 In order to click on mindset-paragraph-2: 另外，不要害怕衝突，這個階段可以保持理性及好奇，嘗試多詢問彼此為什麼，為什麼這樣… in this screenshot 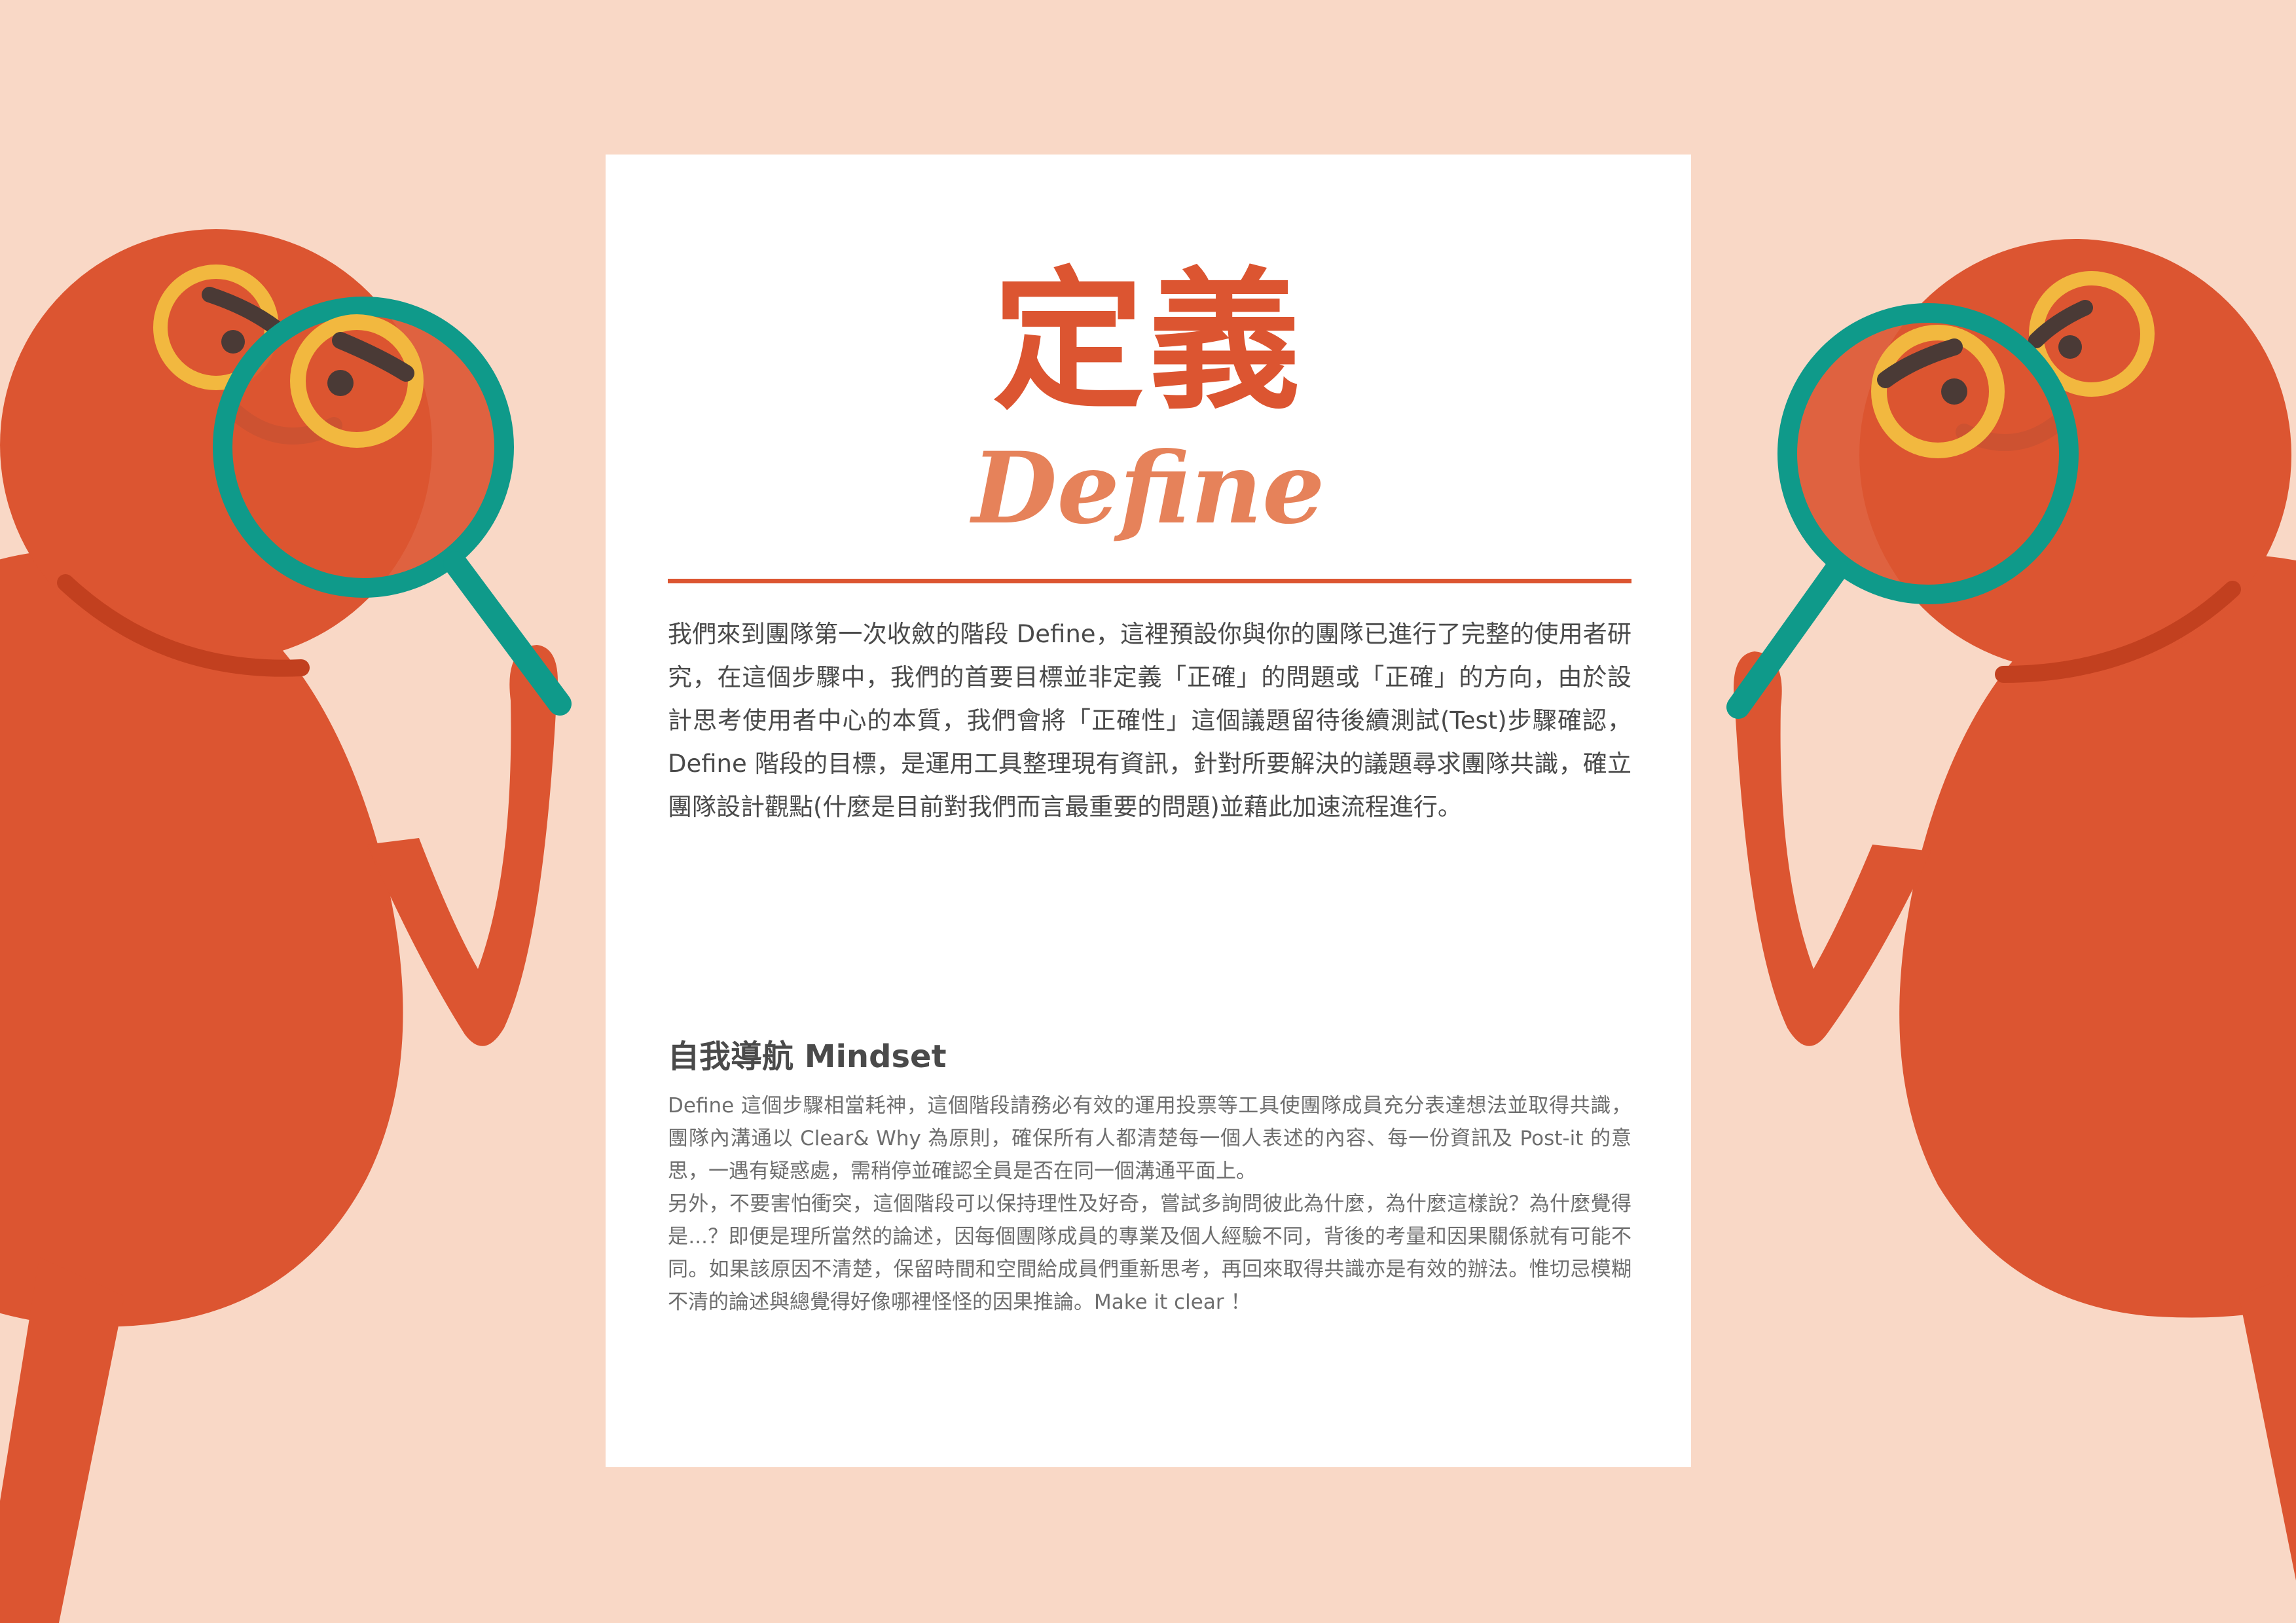, I will do `click(1149, 1253)`.